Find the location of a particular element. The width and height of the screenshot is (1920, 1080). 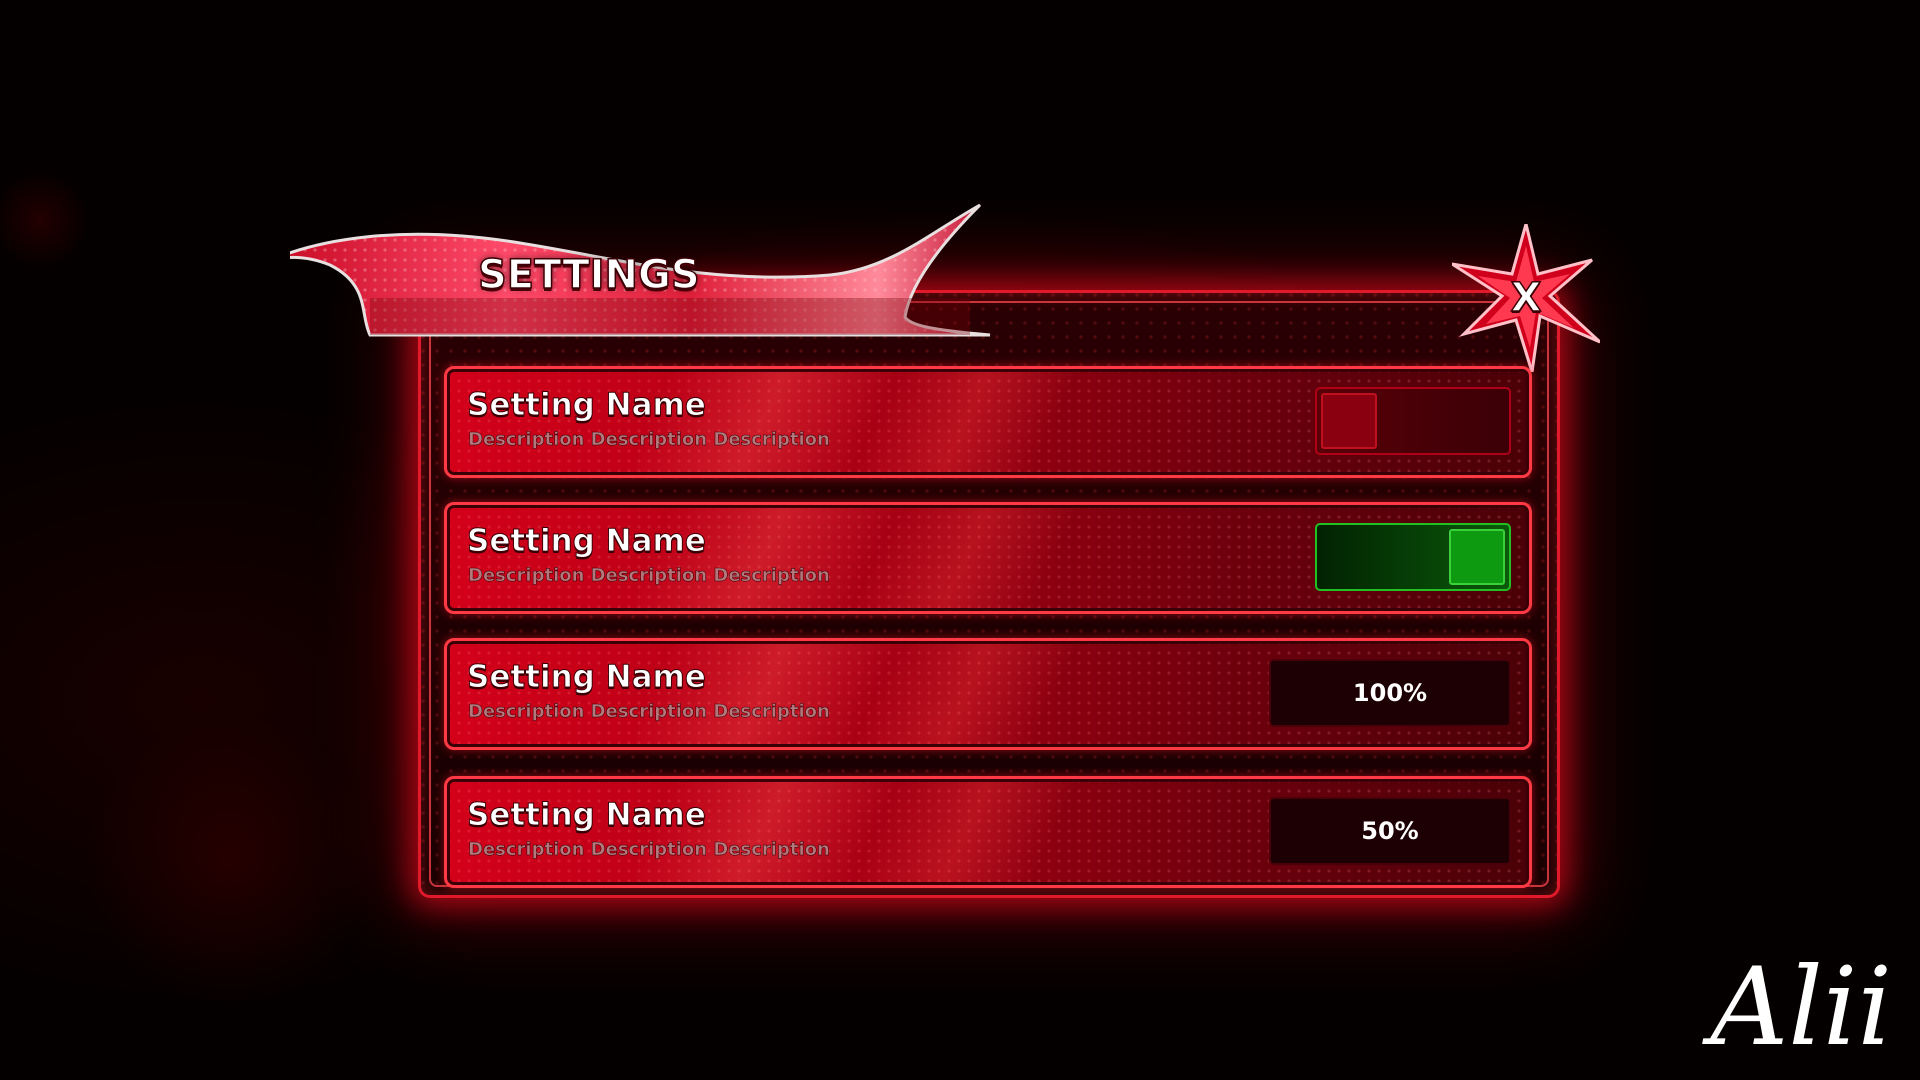

setting-value-input: 50% is located at coordinates (1390, 831).